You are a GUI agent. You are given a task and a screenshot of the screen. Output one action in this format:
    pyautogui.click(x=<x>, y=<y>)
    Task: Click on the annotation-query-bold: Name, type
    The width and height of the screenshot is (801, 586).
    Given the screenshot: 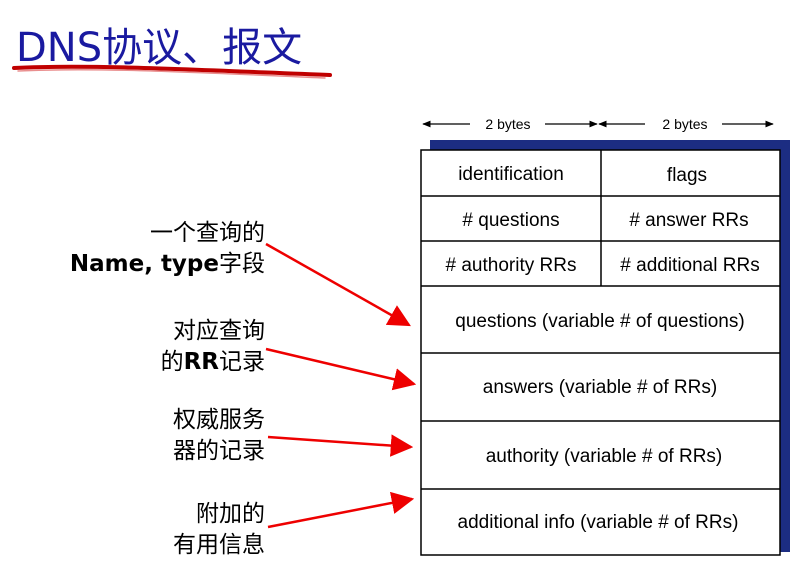 What is the action you would take?
    pyautogui.click(x=144, y=264)
    